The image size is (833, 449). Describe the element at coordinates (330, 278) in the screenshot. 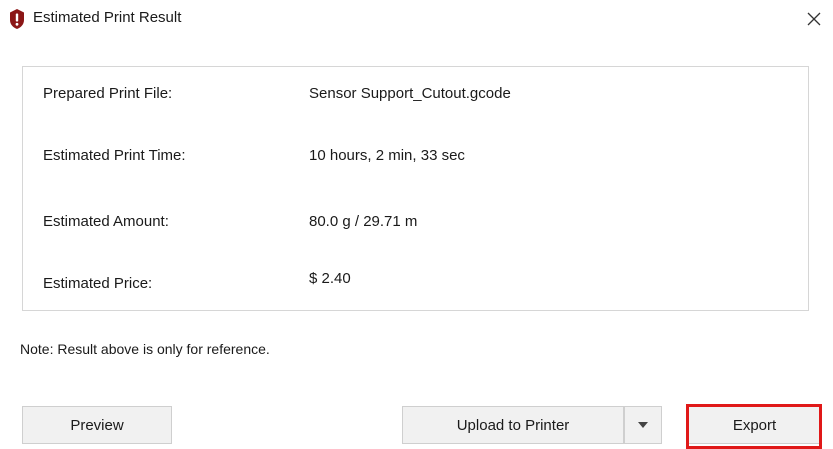

I see `price-value: $ 2.40` at that location.